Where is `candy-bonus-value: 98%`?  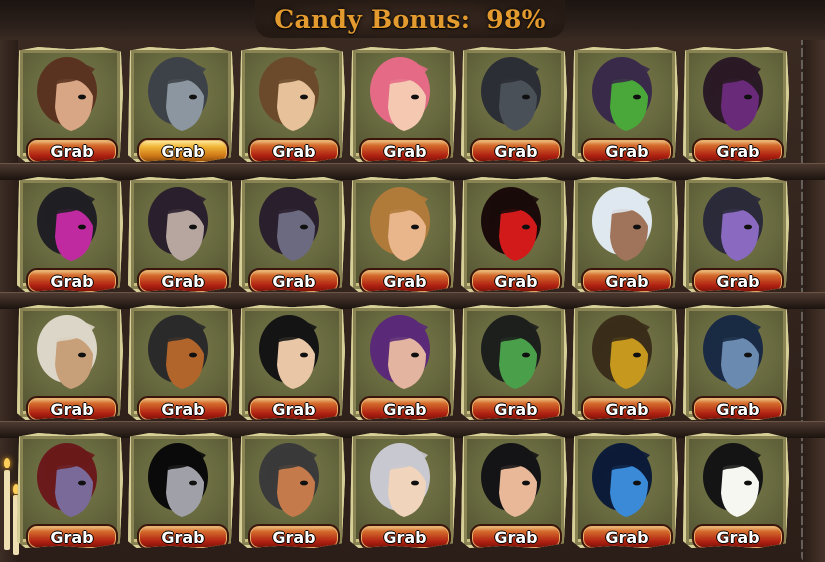 candy-bonus-value: 98% is located at coordinates (516, 19).